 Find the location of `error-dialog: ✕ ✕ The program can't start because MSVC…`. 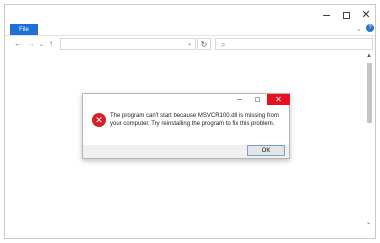

error-dialog: ✕ ✕ The program can't start because MSVC… is located at coordinates (186, 126).